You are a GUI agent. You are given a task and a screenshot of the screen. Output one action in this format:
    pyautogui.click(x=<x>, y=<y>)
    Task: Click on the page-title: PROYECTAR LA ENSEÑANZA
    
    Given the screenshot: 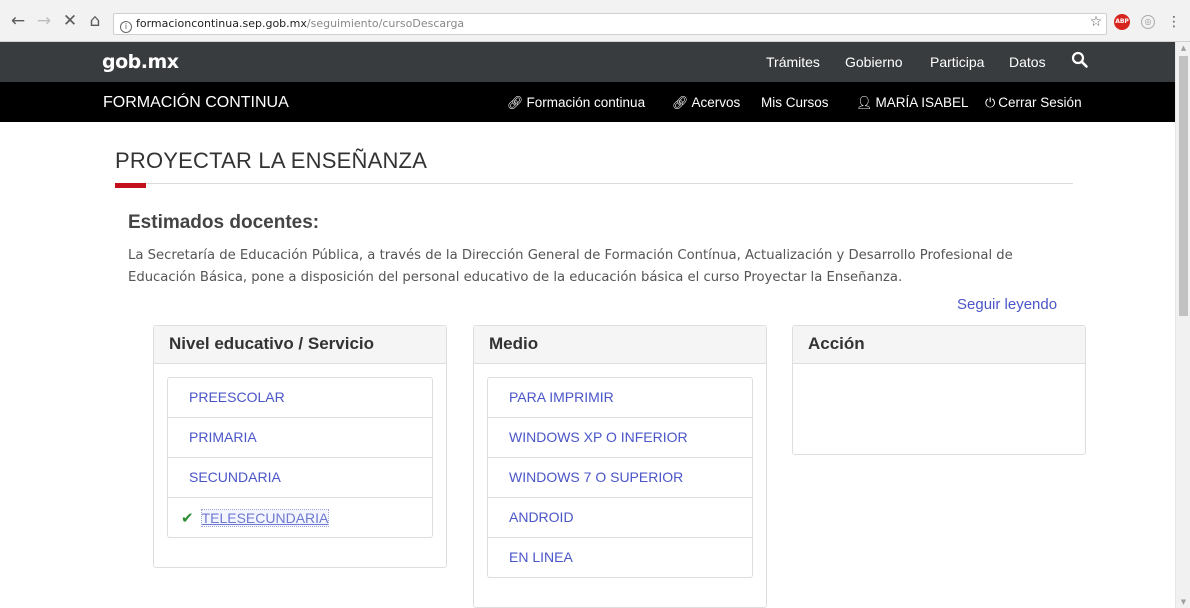 What is the action you would take?
    pyautogui.click(x=271, y=160)
    